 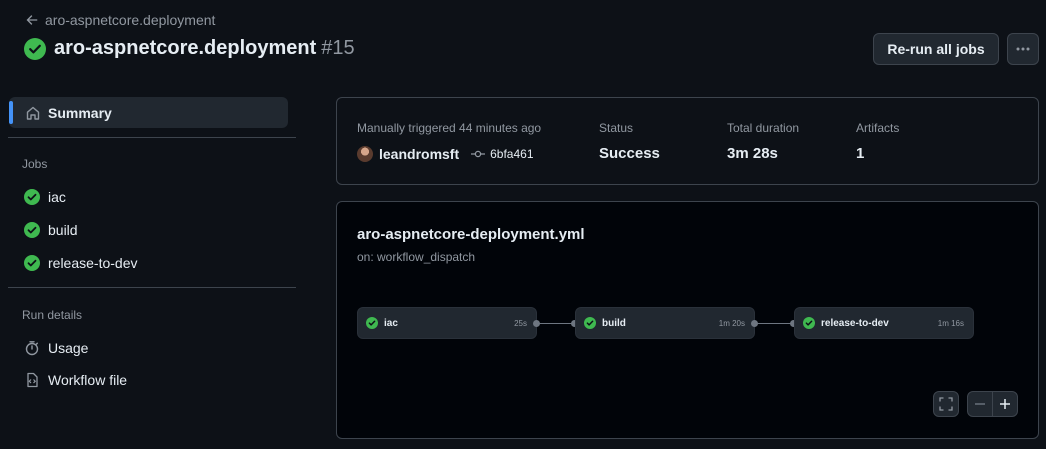 I want to click on minus-icon, so click(x=980, y=404).